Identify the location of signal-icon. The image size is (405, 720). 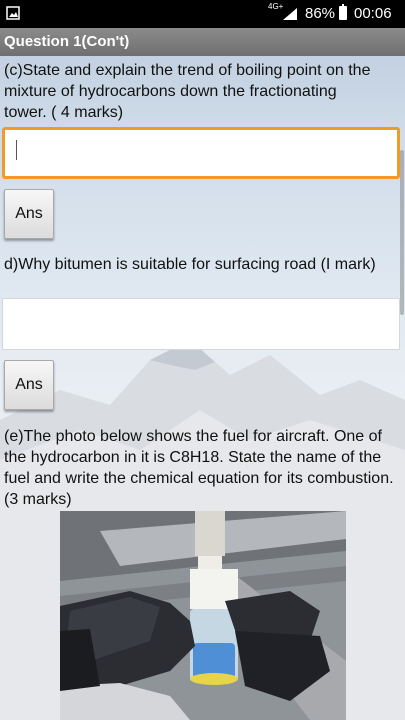
(290, 14).